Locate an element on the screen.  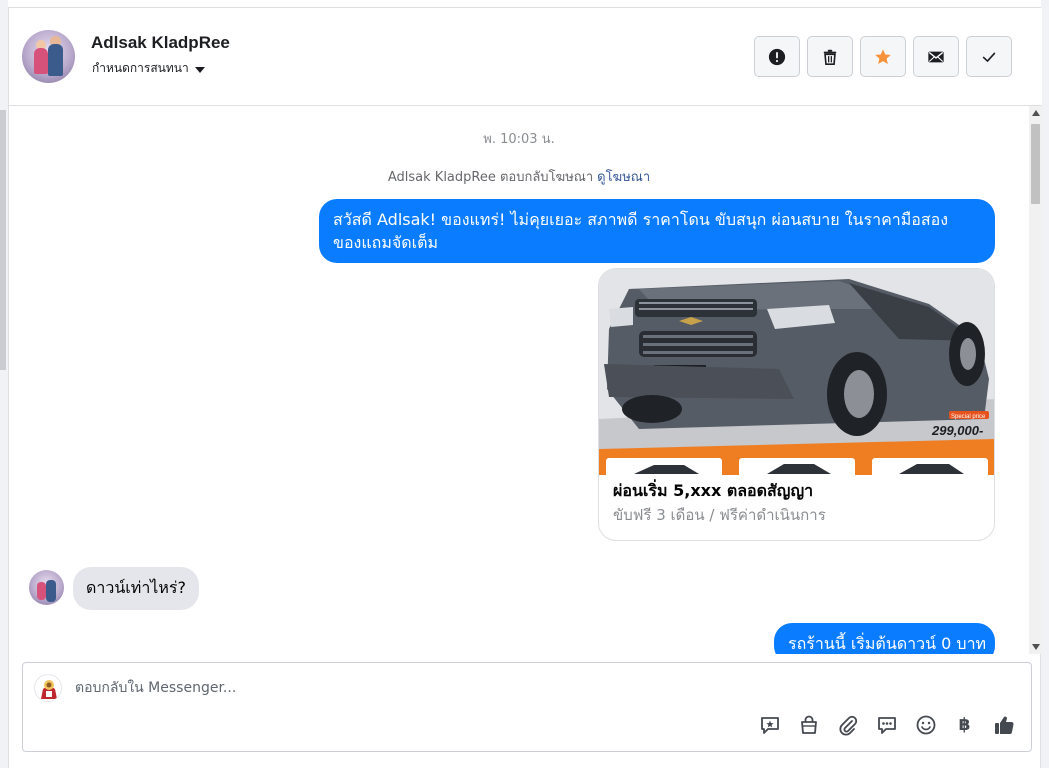
ad-card-image: Special price 299,000- is located at coordinates (796, 372).